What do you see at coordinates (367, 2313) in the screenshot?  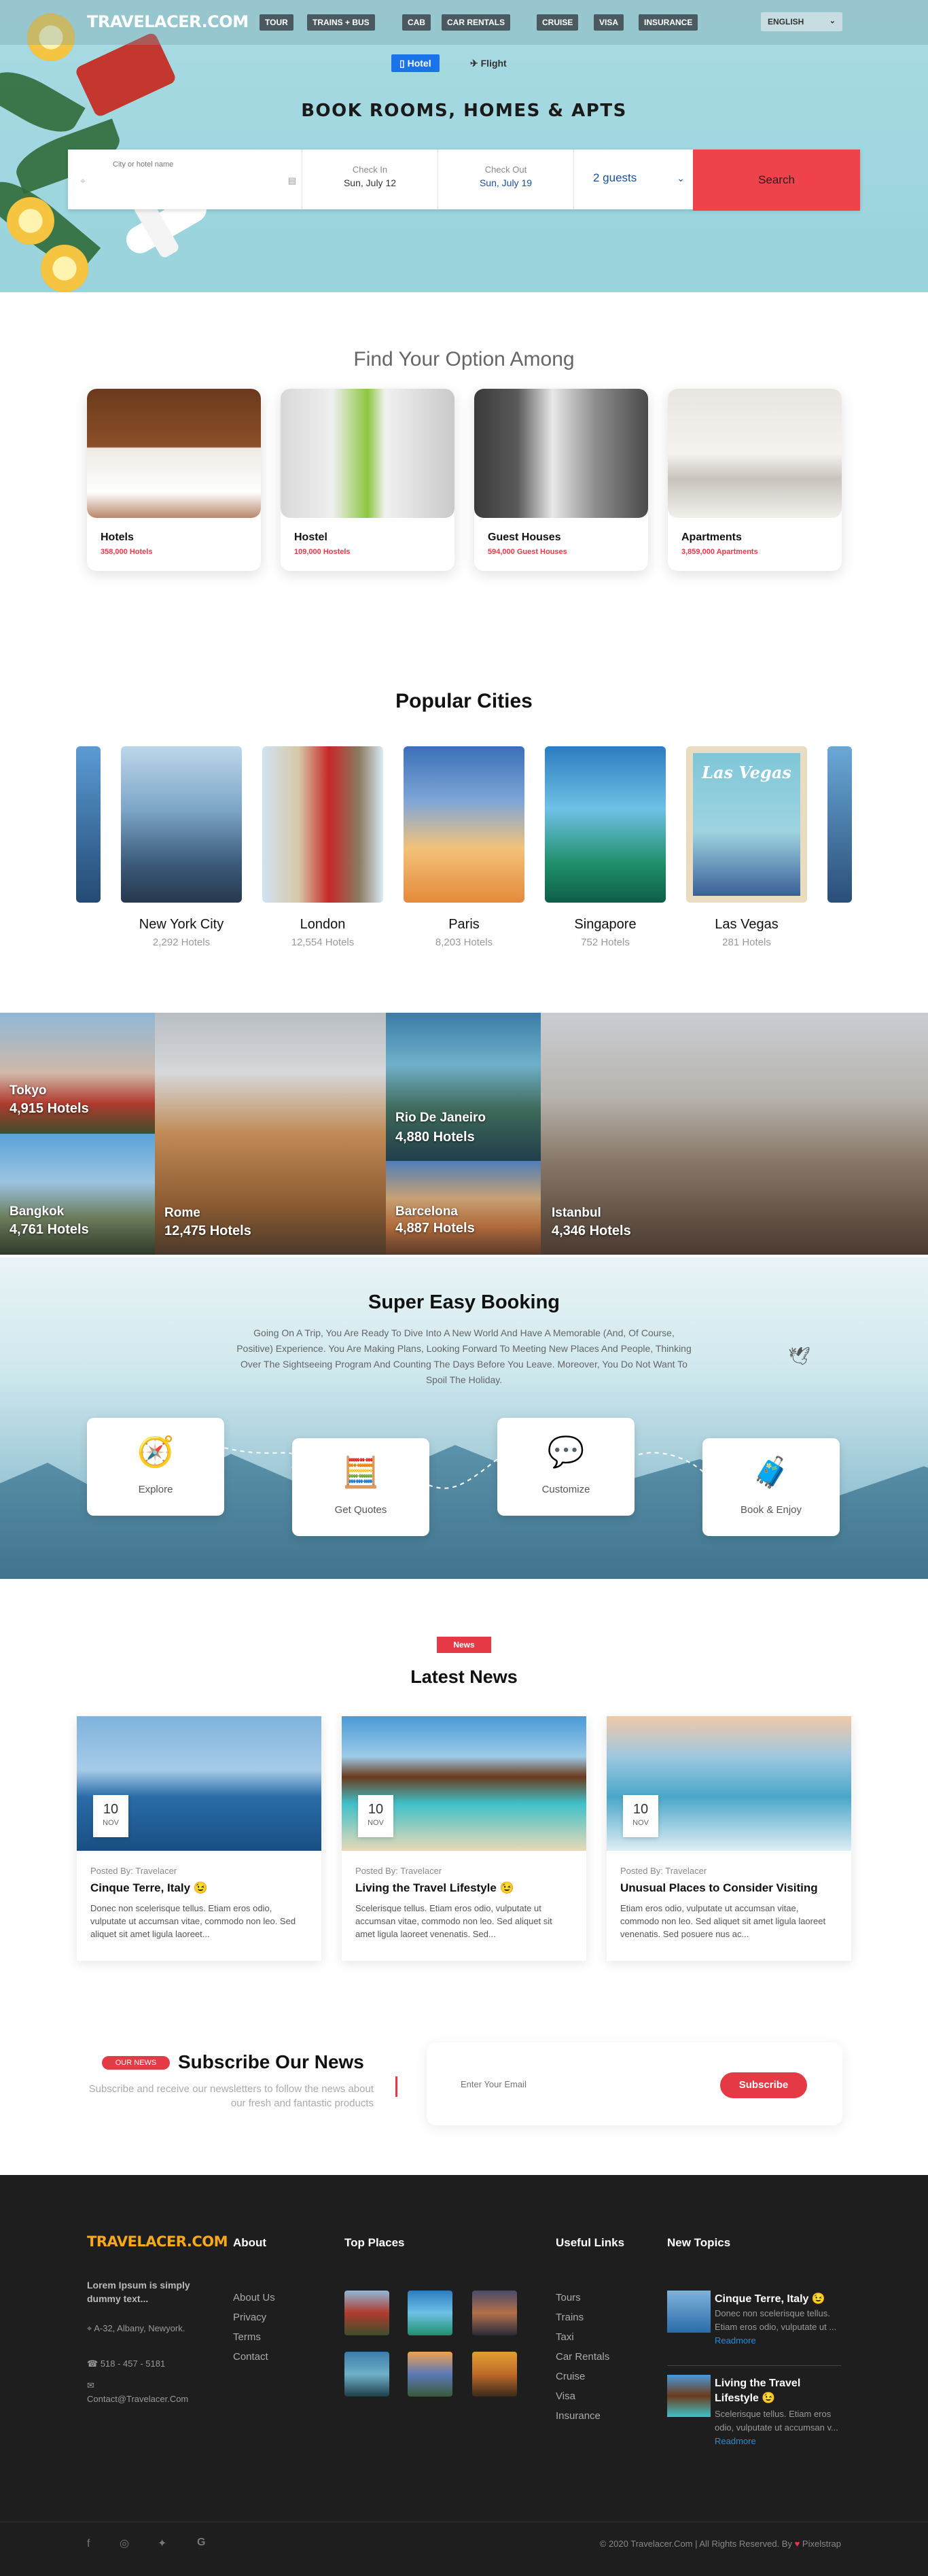 I see `place-thumb-tokyo` at bounding box center [367, 2313].